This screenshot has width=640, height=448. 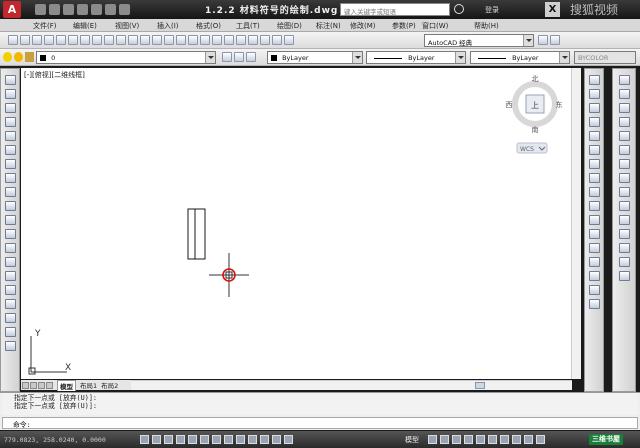 What do you see at coordinates (624, 94) in the screenshot?
I see `text-style-icon` at bounding box center [624, 94].